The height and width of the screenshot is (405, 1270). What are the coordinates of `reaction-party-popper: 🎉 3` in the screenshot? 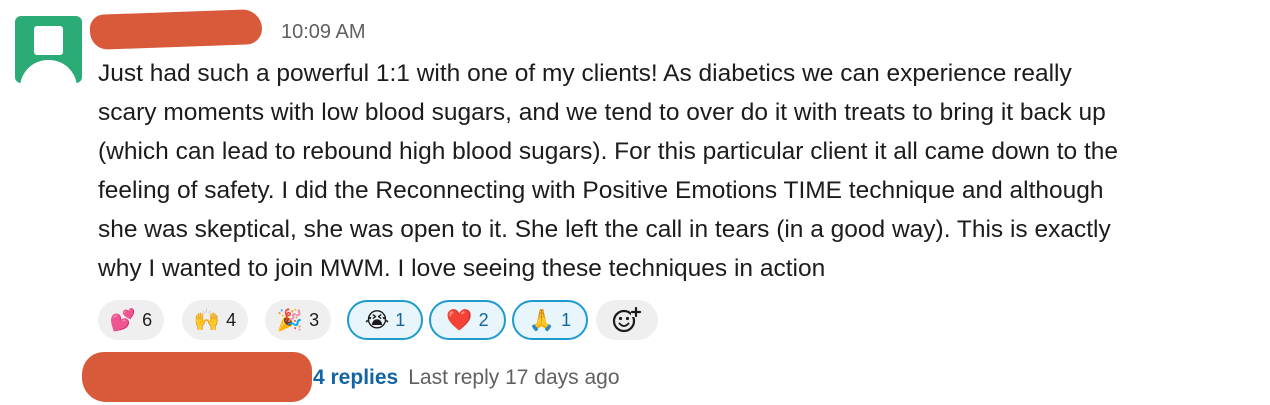 It's located at (298, 320).